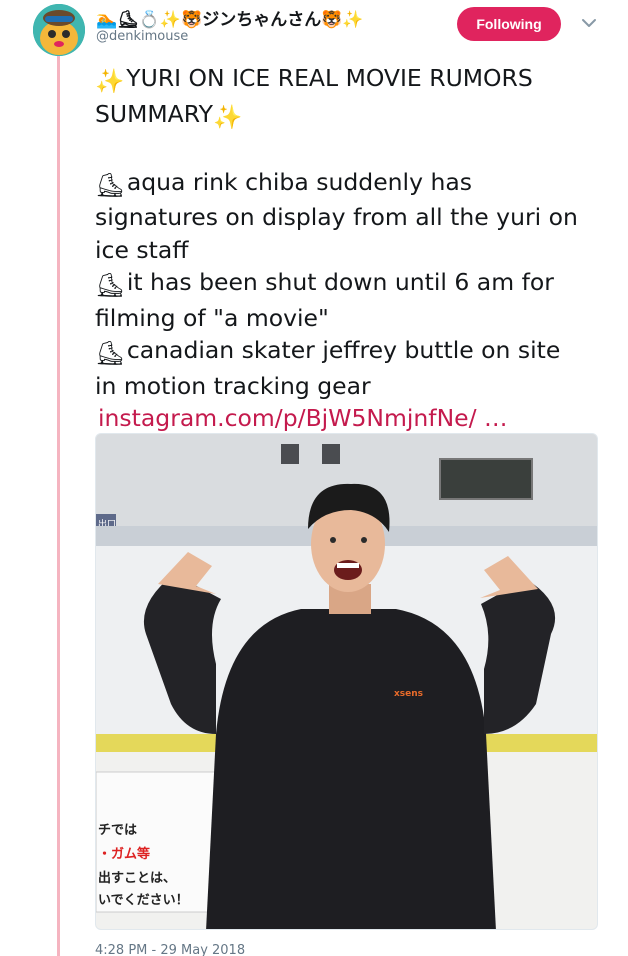 This screenshot has width=628, height=956. Describe the element at coordinates (233, 385) in the screenshot. I see `tweet-text-line: in motion tracking gear` at that location.